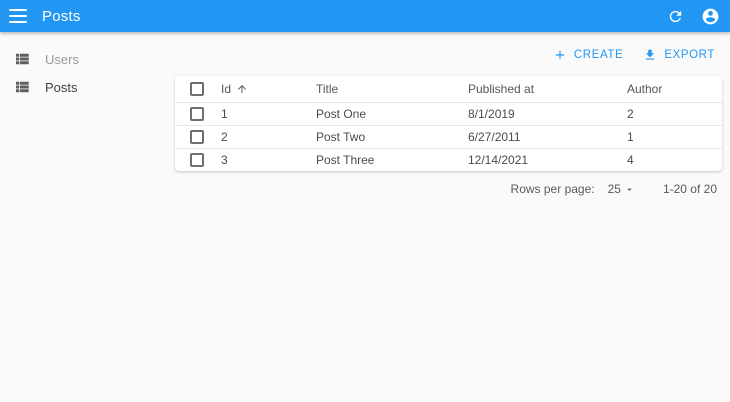 This screenshot has width=730, height=402. What do you see at coordinates (365, 16) in the screenshot?
I see `app-bar: Posts` at bounding box center [365, 16].